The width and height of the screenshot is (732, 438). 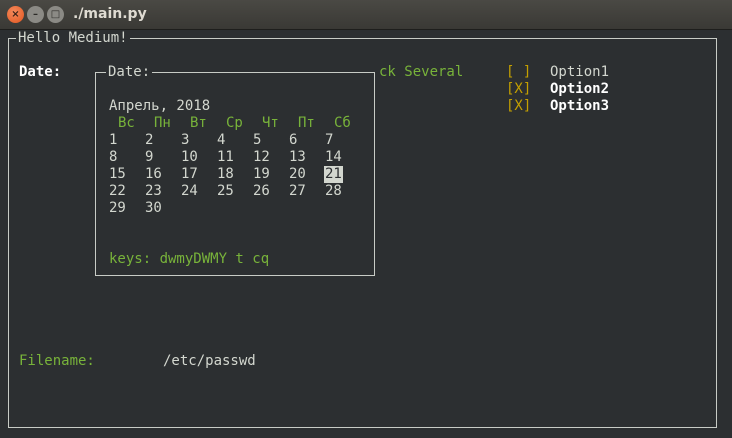 I want to click on option2-checkbox: [X], so click(x=518, y=89).